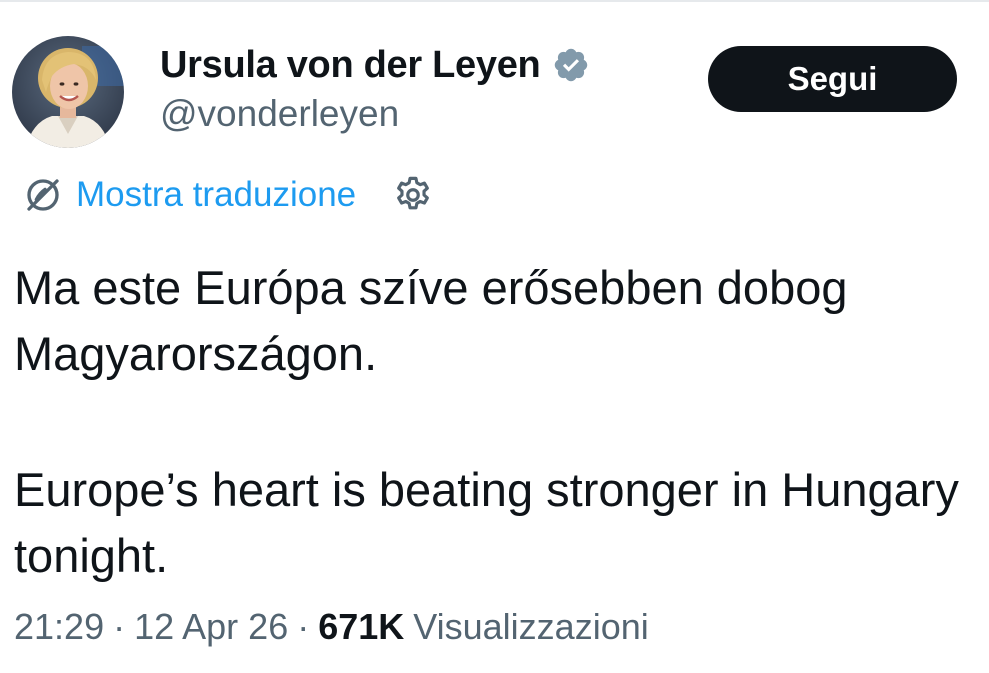  Describe the element at coordinates (571, 65) in the screenshot. I see `verified-badge-icon` at that location.